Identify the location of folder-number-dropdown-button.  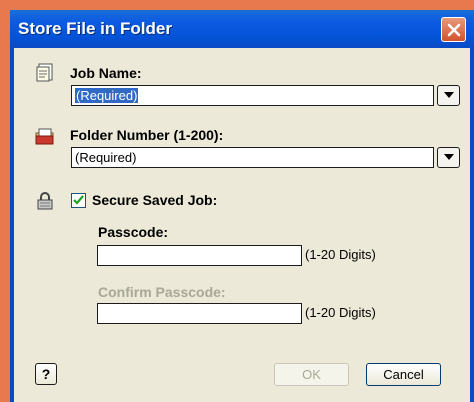
(448, 157).